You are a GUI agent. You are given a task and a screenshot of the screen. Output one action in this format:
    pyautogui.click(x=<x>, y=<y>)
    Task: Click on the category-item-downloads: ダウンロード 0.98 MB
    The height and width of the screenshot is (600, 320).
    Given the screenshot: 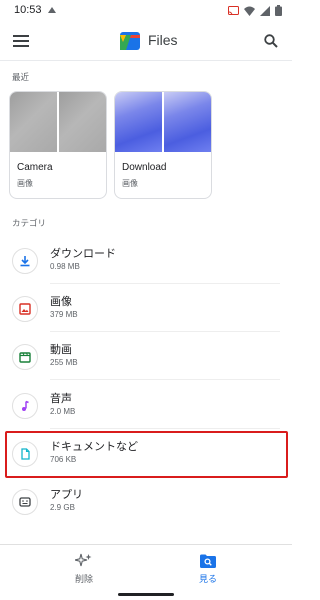 What is the action you would take?
    pyautogui.click(x=146, y=262)
    